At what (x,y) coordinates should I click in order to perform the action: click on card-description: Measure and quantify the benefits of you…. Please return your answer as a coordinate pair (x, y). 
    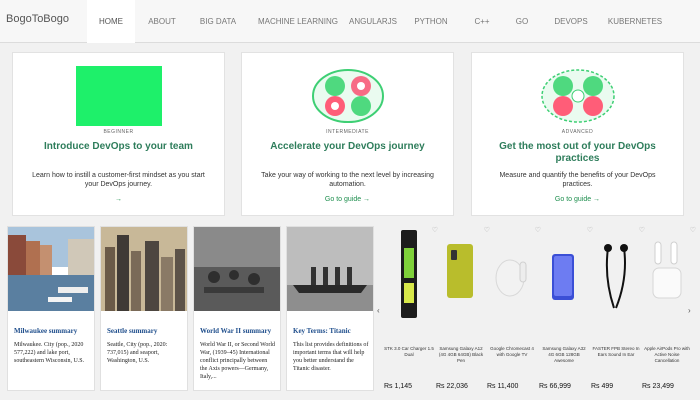
    Looking at the image, I should click on (577, 180).